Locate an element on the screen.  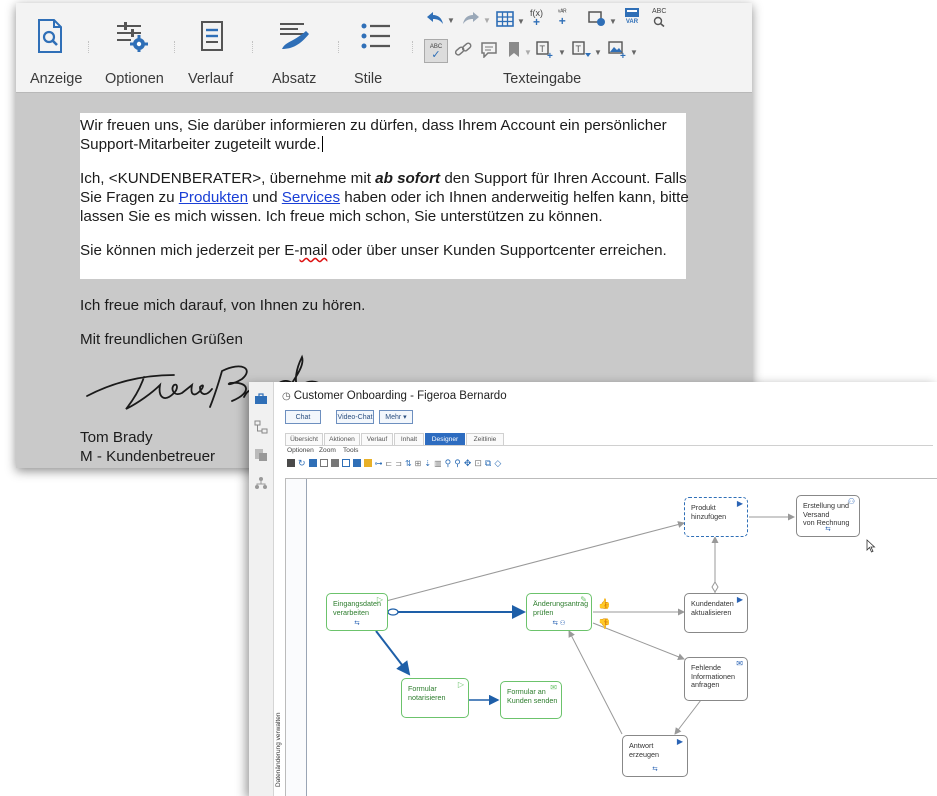
zoom-out-icon: ⚲ is located at coordinates (457, 463).